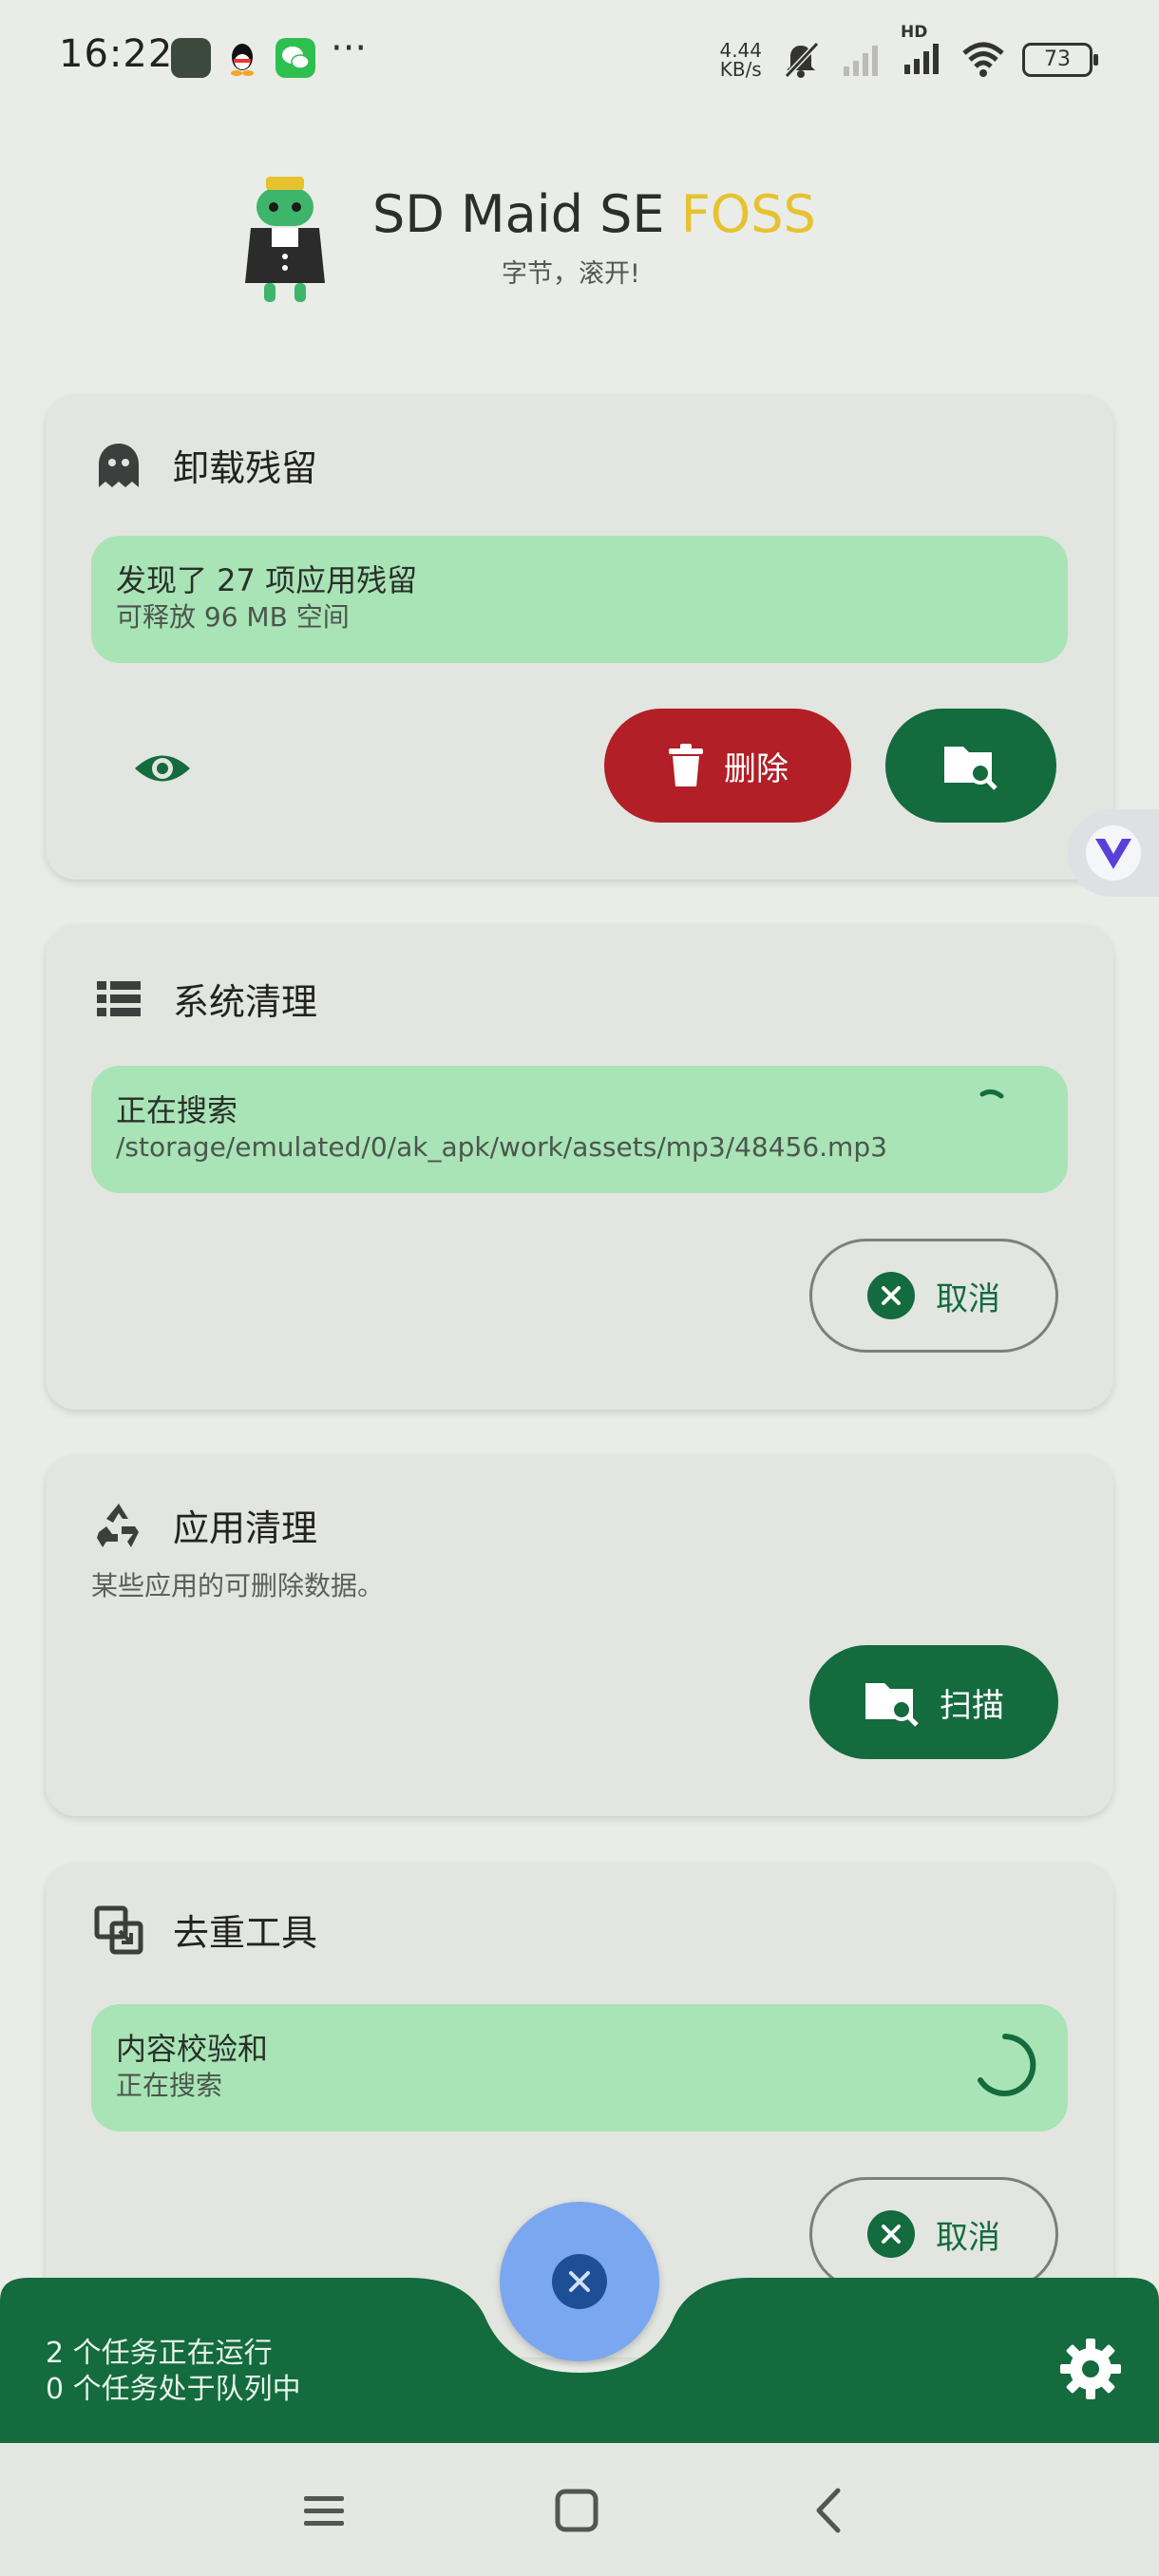  What do you see at coordinates (571, 274) in the screenshot?
I see `app-subtitle: 字节，滚开!` at bounding box center [571, 274].